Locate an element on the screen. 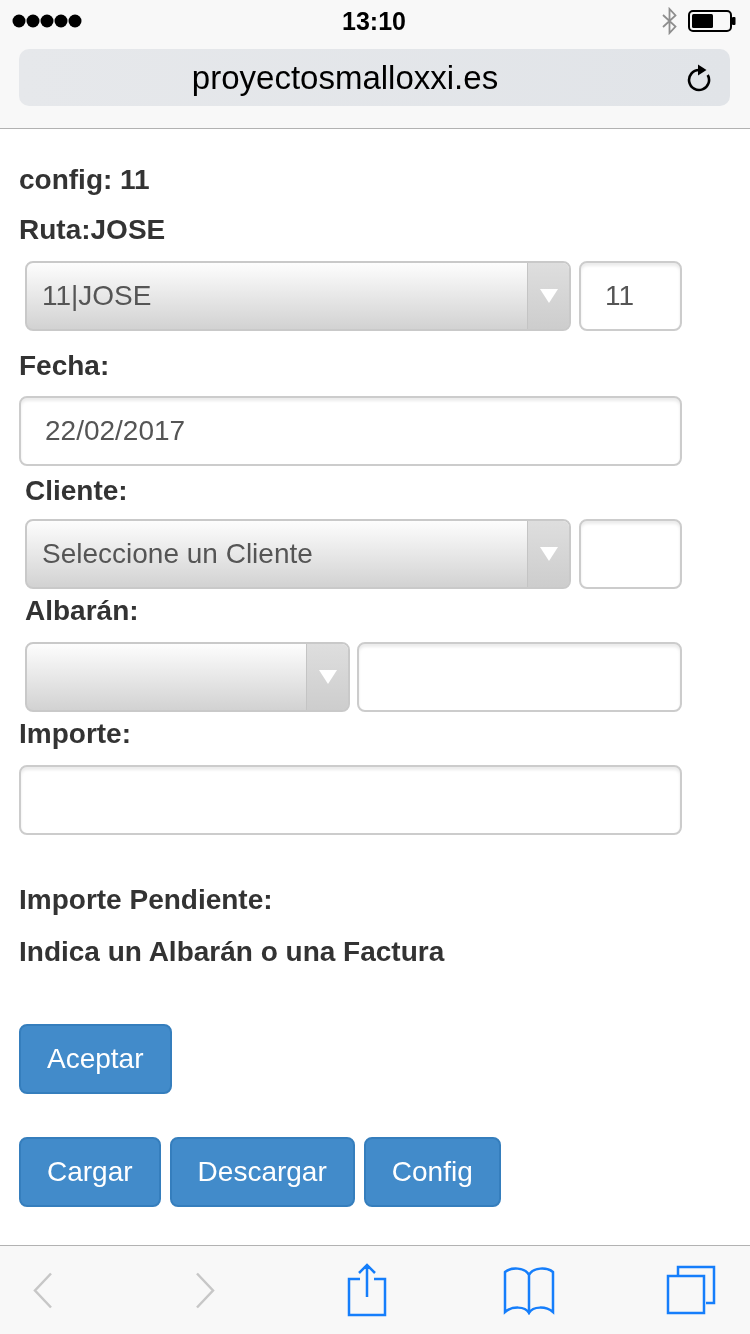  action-button: Descargar is located at coordinates (262, 1172).